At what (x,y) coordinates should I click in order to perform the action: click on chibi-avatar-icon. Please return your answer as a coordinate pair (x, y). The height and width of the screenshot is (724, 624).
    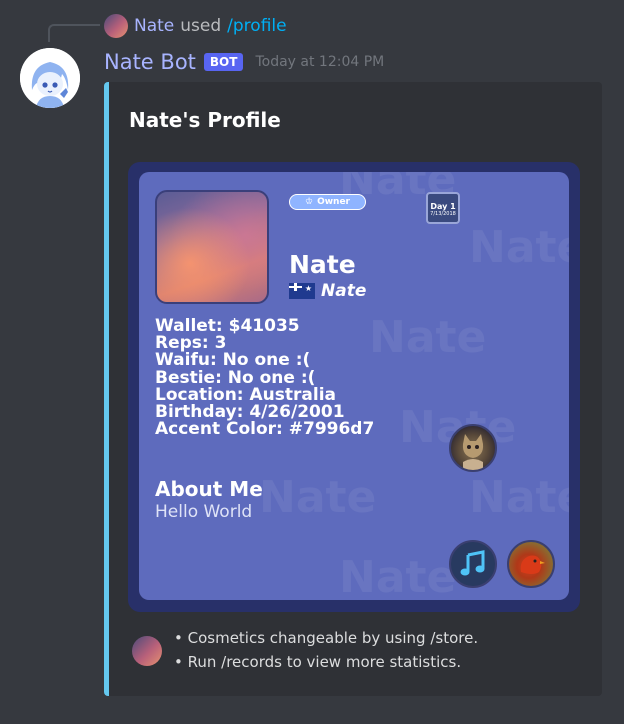
    Looking at the image, I should click on (50, 78).